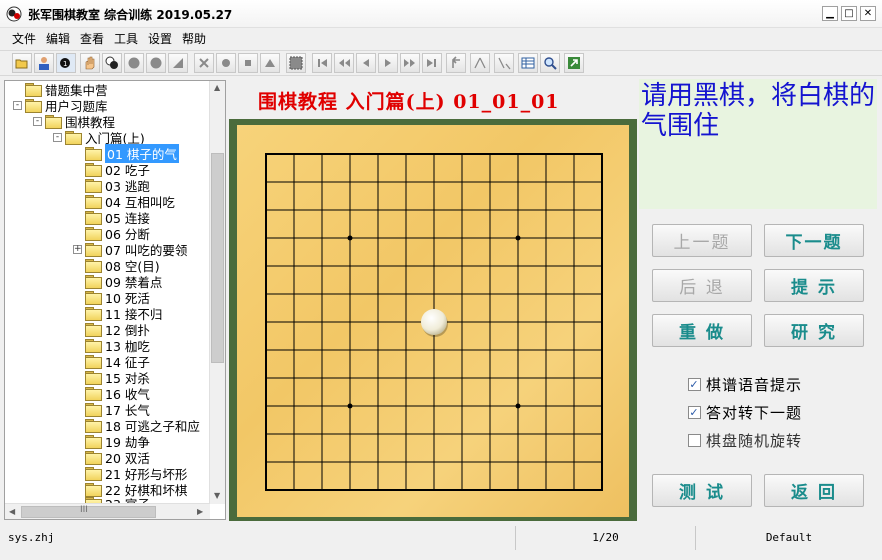  Describe the element at coordinates (344, 63) in the screenshot. I see `fast-back-icon` at that location.